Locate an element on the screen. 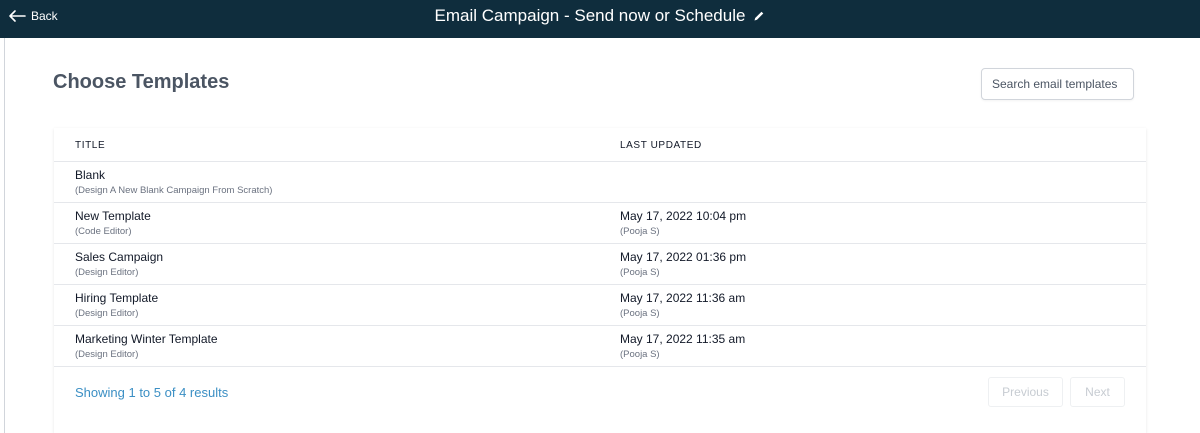 This screenshot has width=1200, height=433. last-updated-cell: May 17, 2022 01:36 pm (Pooja S) is located at coordinates (683, 264).